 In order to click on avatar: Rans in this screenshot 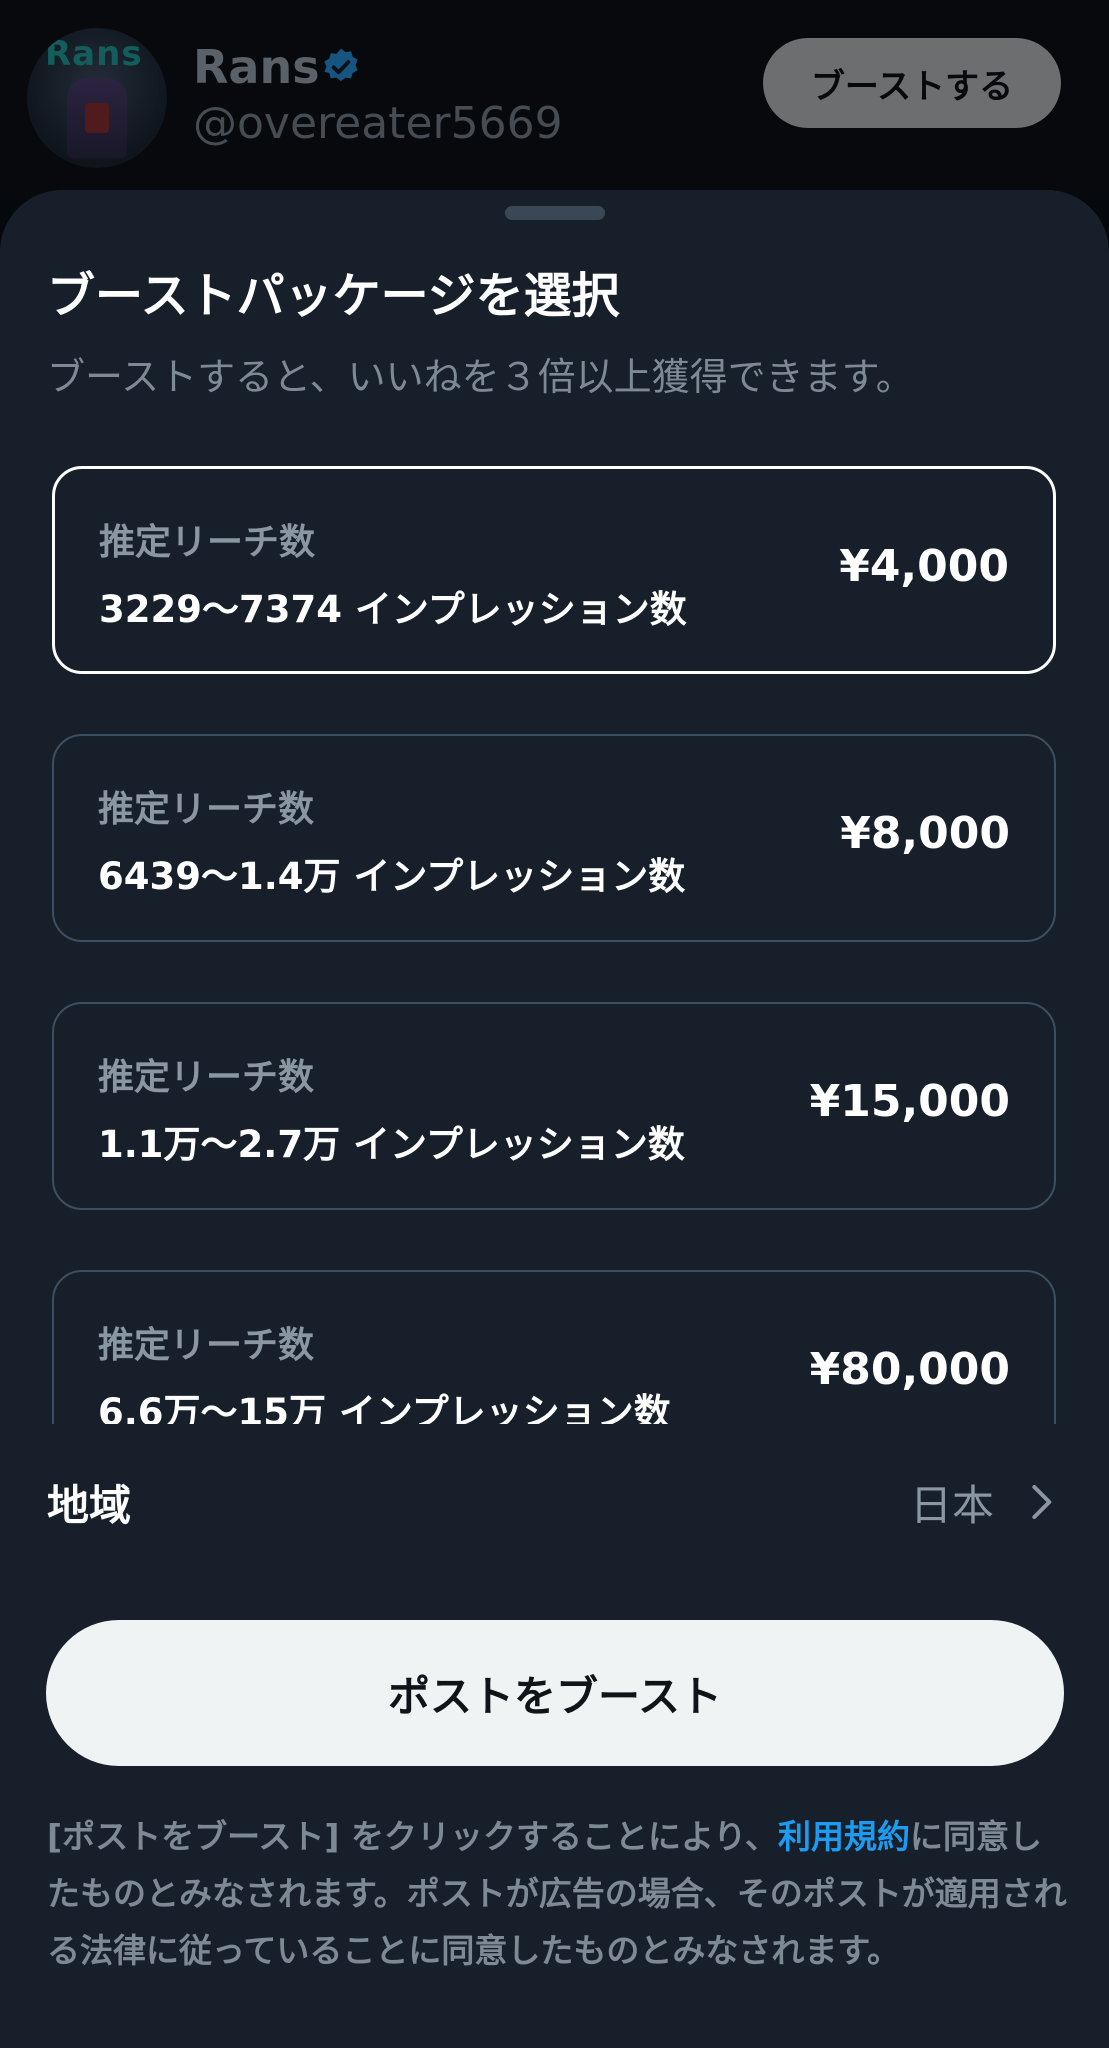, I will do `click(97, 98)`.